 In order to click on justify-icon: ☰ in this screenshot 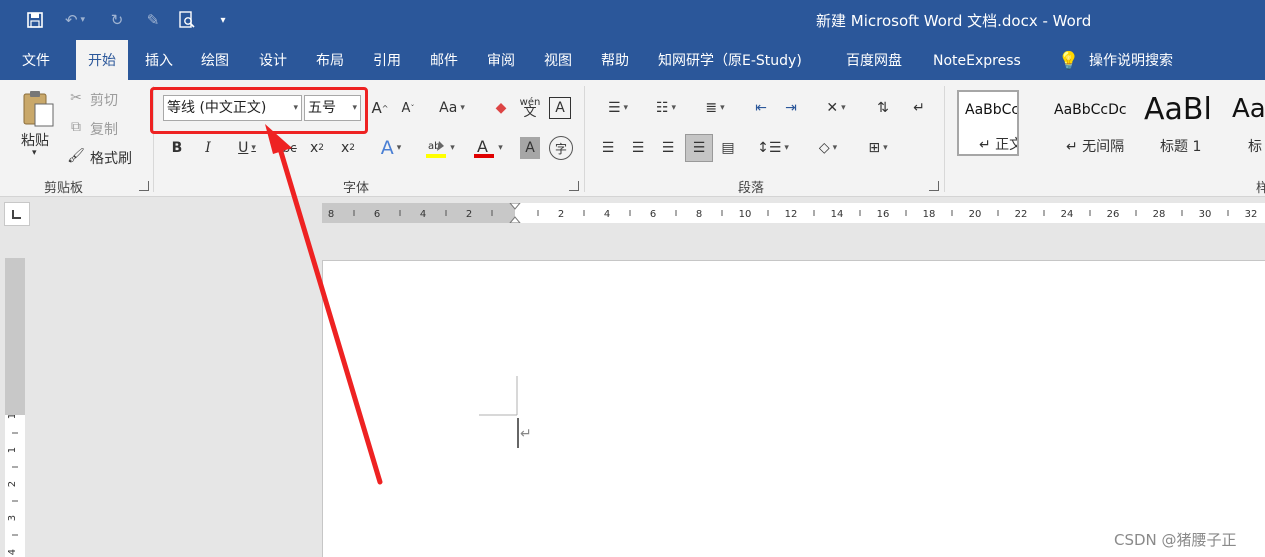, I will do `click(699, 148)`.